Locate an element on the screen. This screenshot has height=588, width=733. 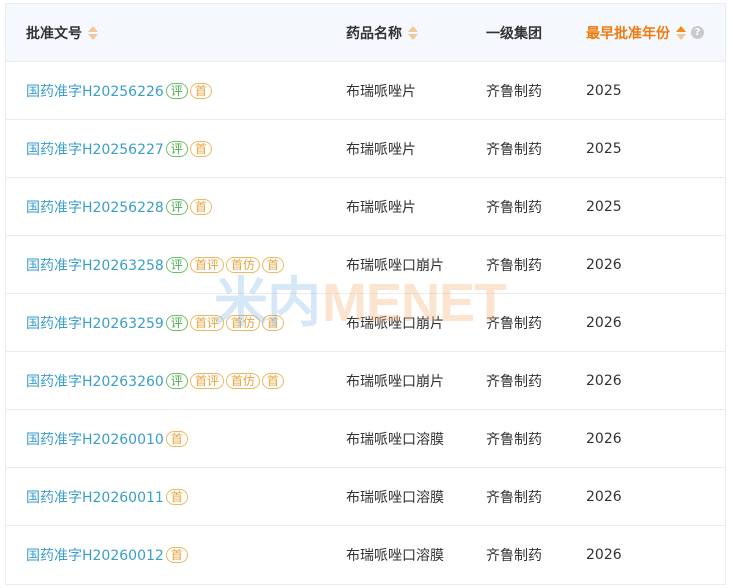
approval-number-link: 国药准字H20263260 is located at coordinates (95, 381).